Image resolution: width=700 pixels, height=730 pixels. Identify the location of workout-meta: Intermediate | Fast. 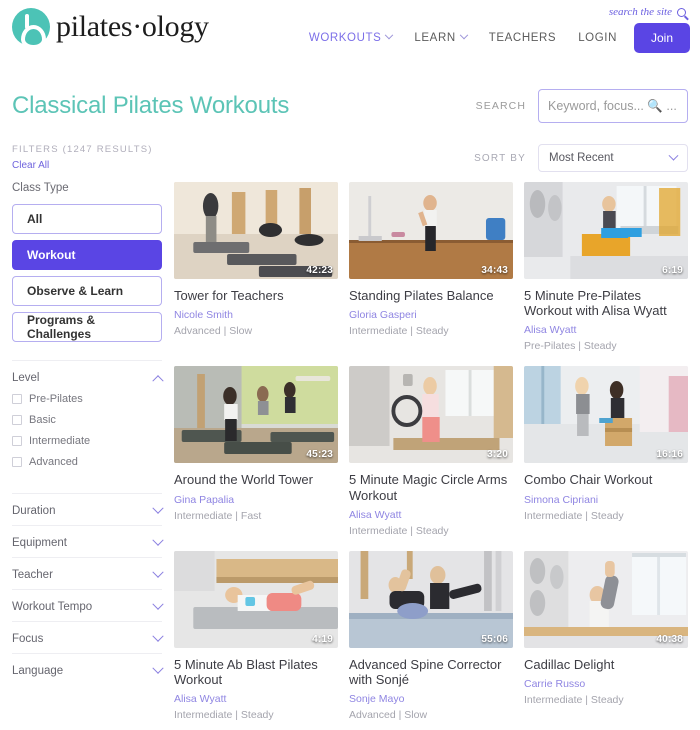
(218, 515).